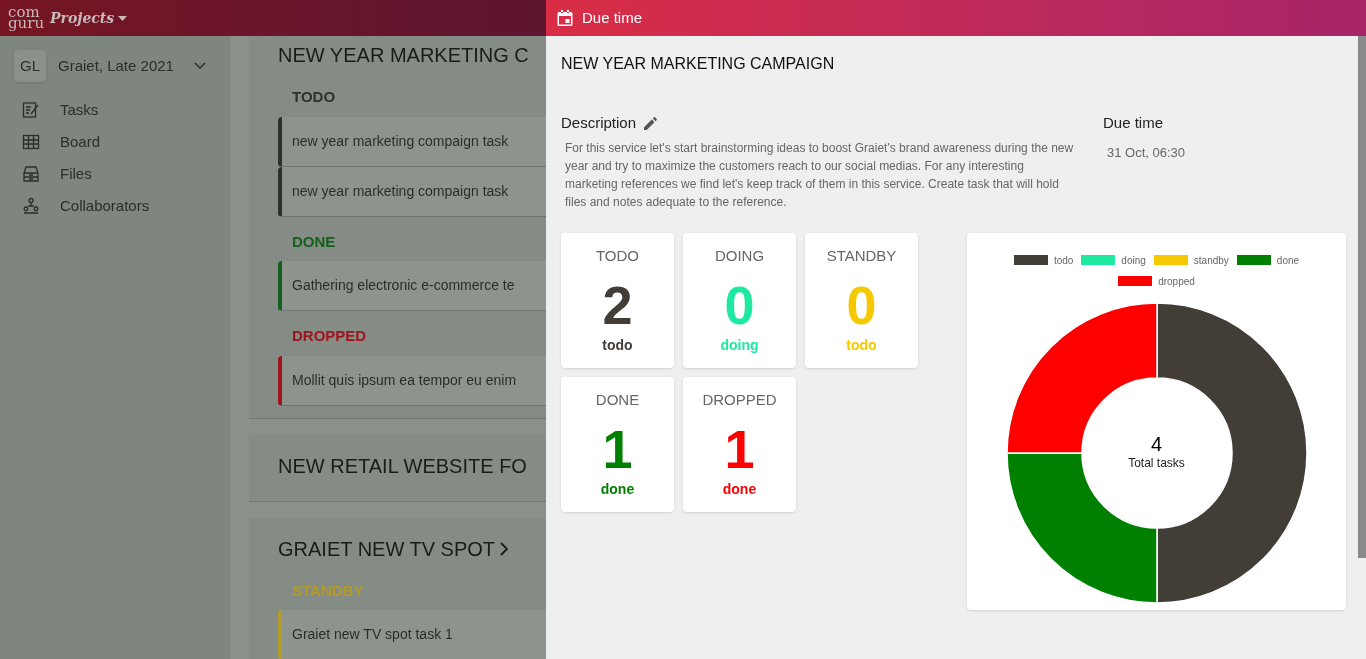 Image resolution: width=1366 pixels, height=659 pixels. What do you see at coordinates (89, 18) in the screenshot?
I see `product-dropdown: Projects` at bounding box center [89, 18].